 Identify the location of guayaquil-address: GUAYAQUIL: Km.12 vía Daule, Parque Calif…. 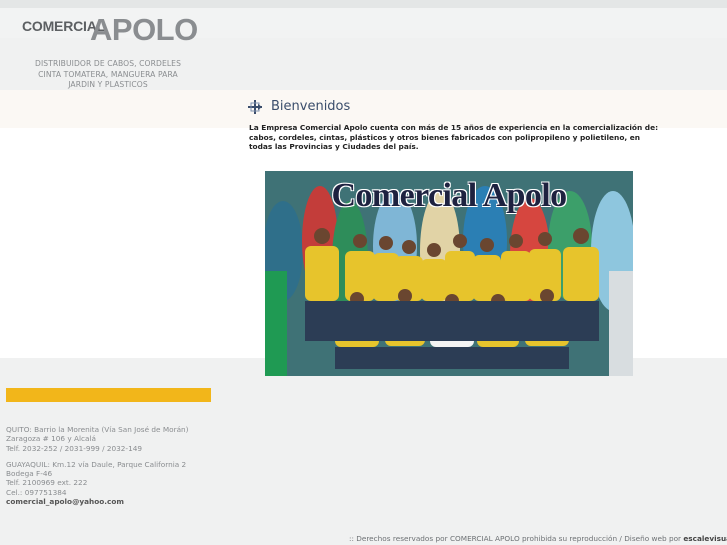
(111, 483).